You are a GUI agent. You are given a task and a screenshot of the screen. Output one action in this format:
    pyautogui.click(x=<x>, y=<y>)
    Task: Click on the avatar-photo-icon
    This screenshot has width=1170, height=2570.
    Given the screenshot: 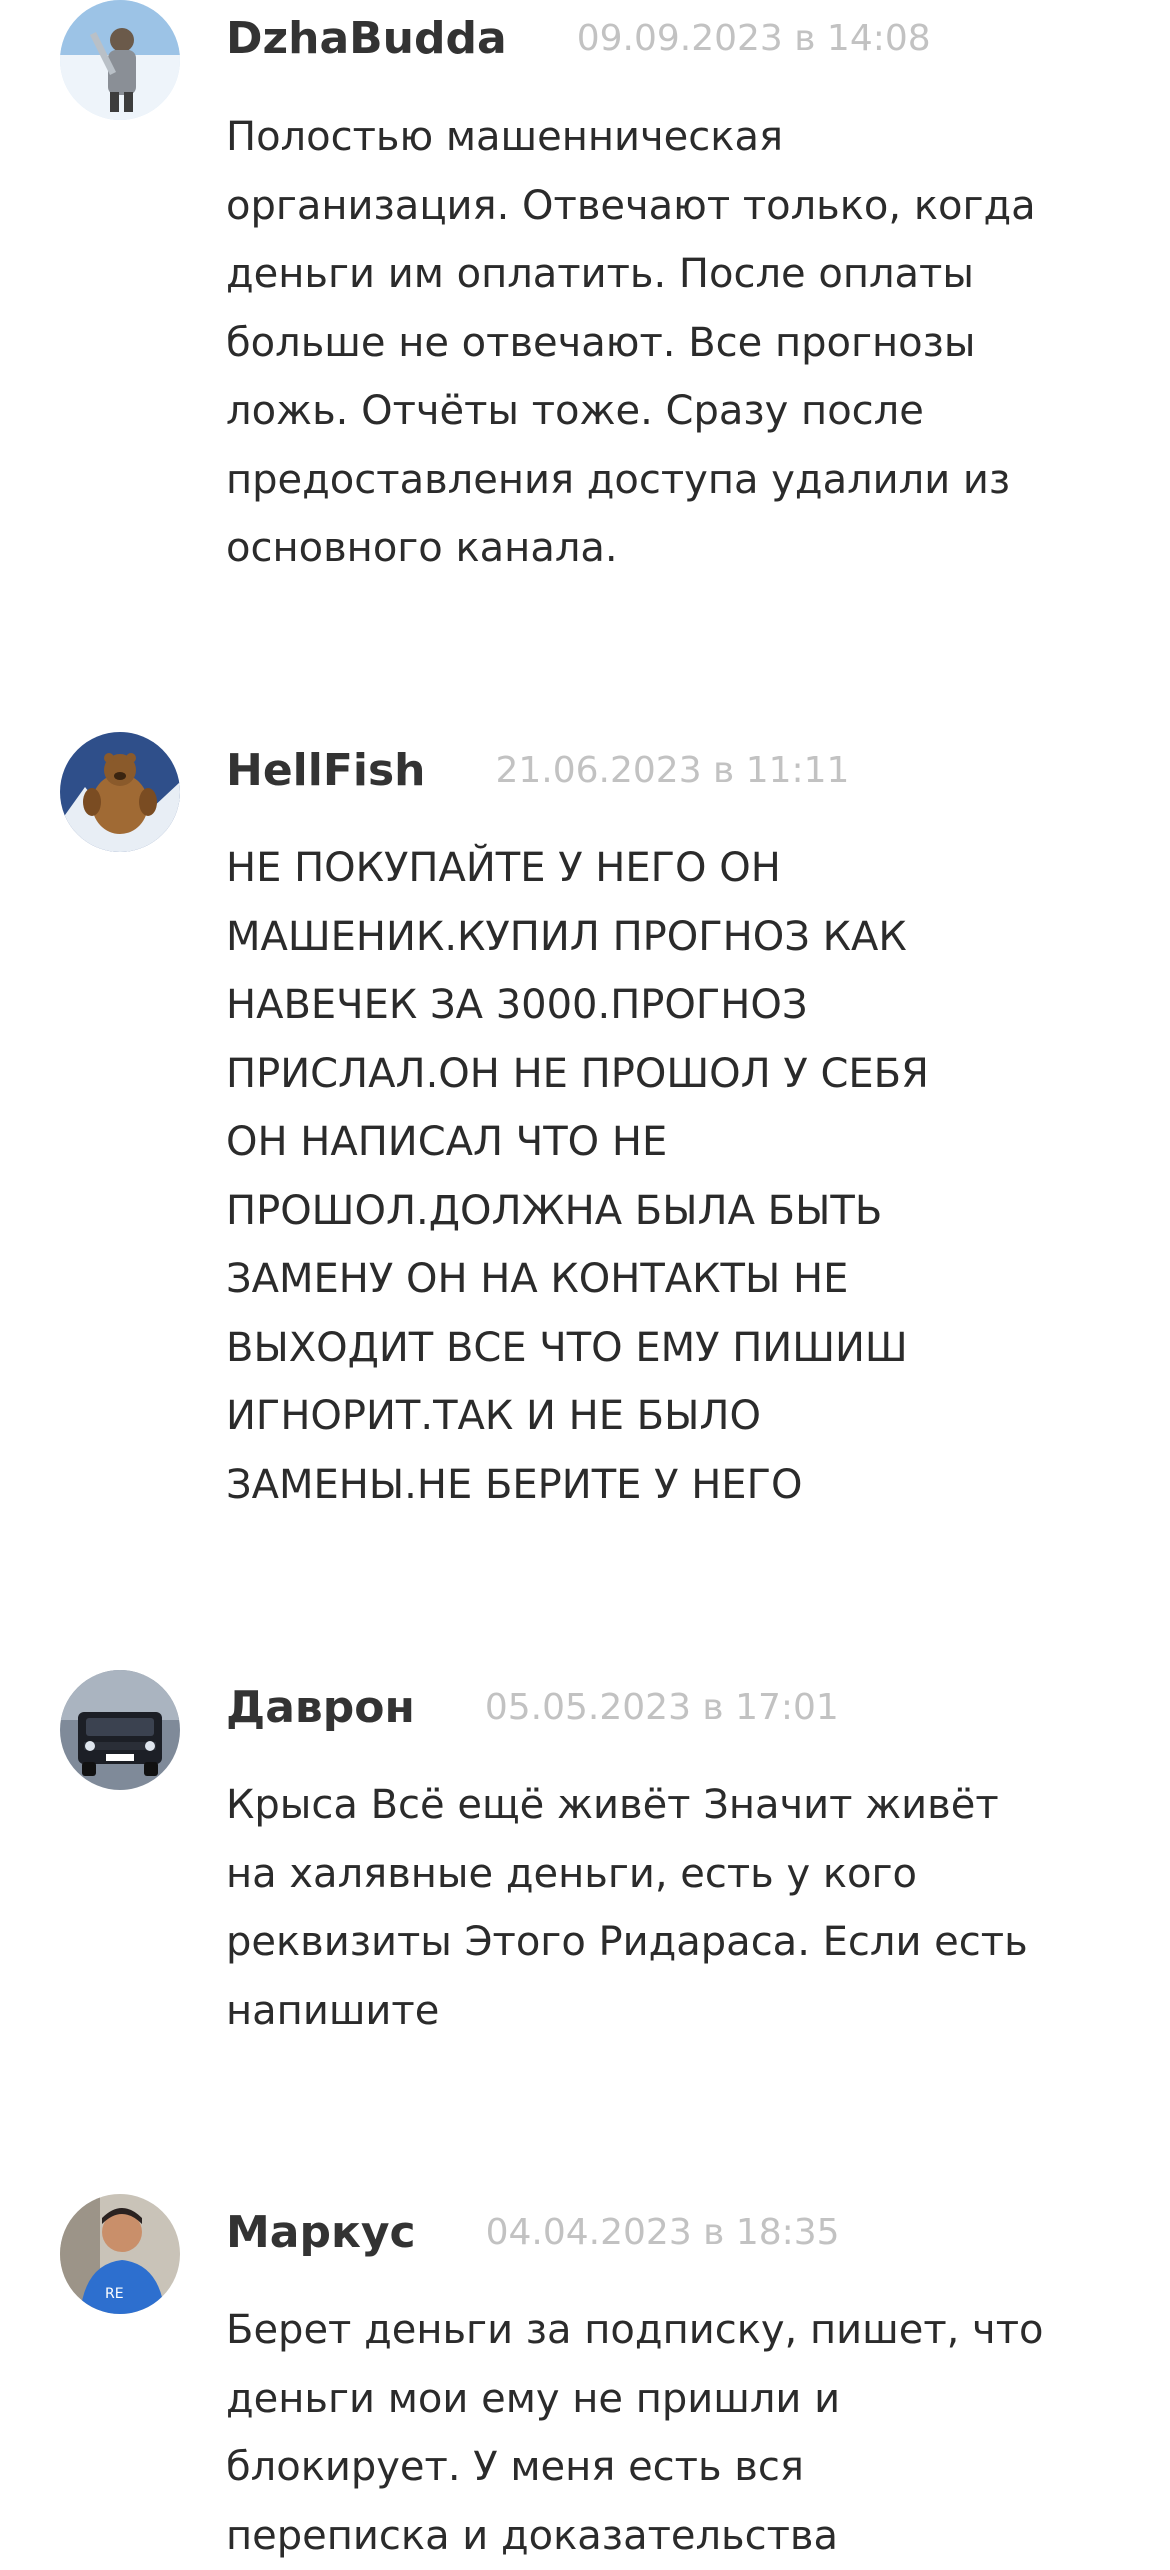 What is the action you would take?
    pyautogui.click(x=120, y=60)
    